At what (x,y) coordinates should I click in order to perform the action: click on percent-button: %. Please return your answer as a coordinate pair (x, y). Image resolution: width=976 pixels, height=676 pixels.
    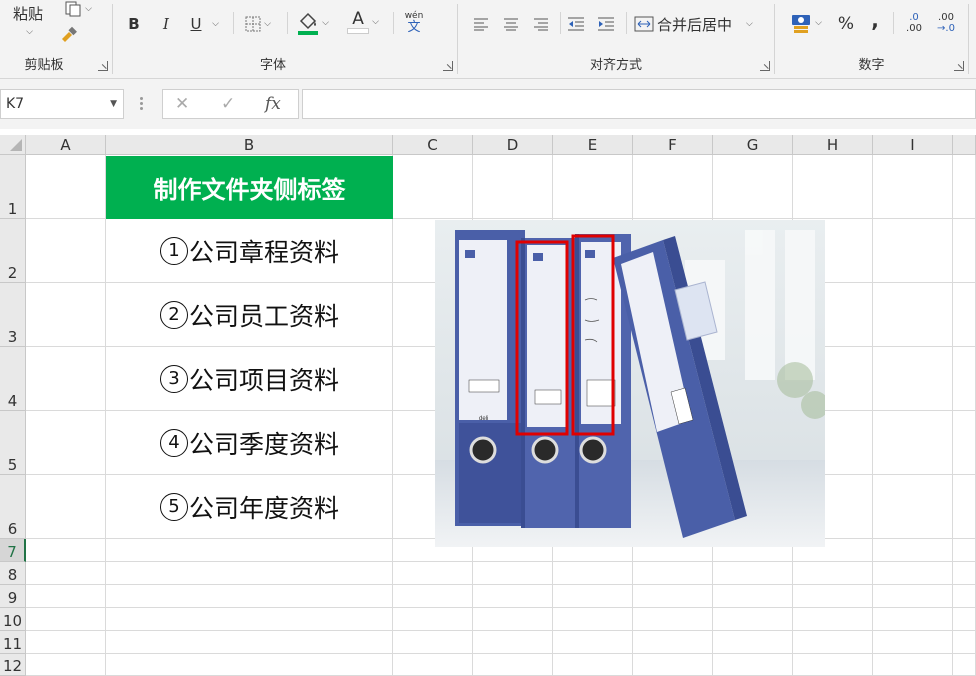
    Looking at the image, I should click on (846, 24).